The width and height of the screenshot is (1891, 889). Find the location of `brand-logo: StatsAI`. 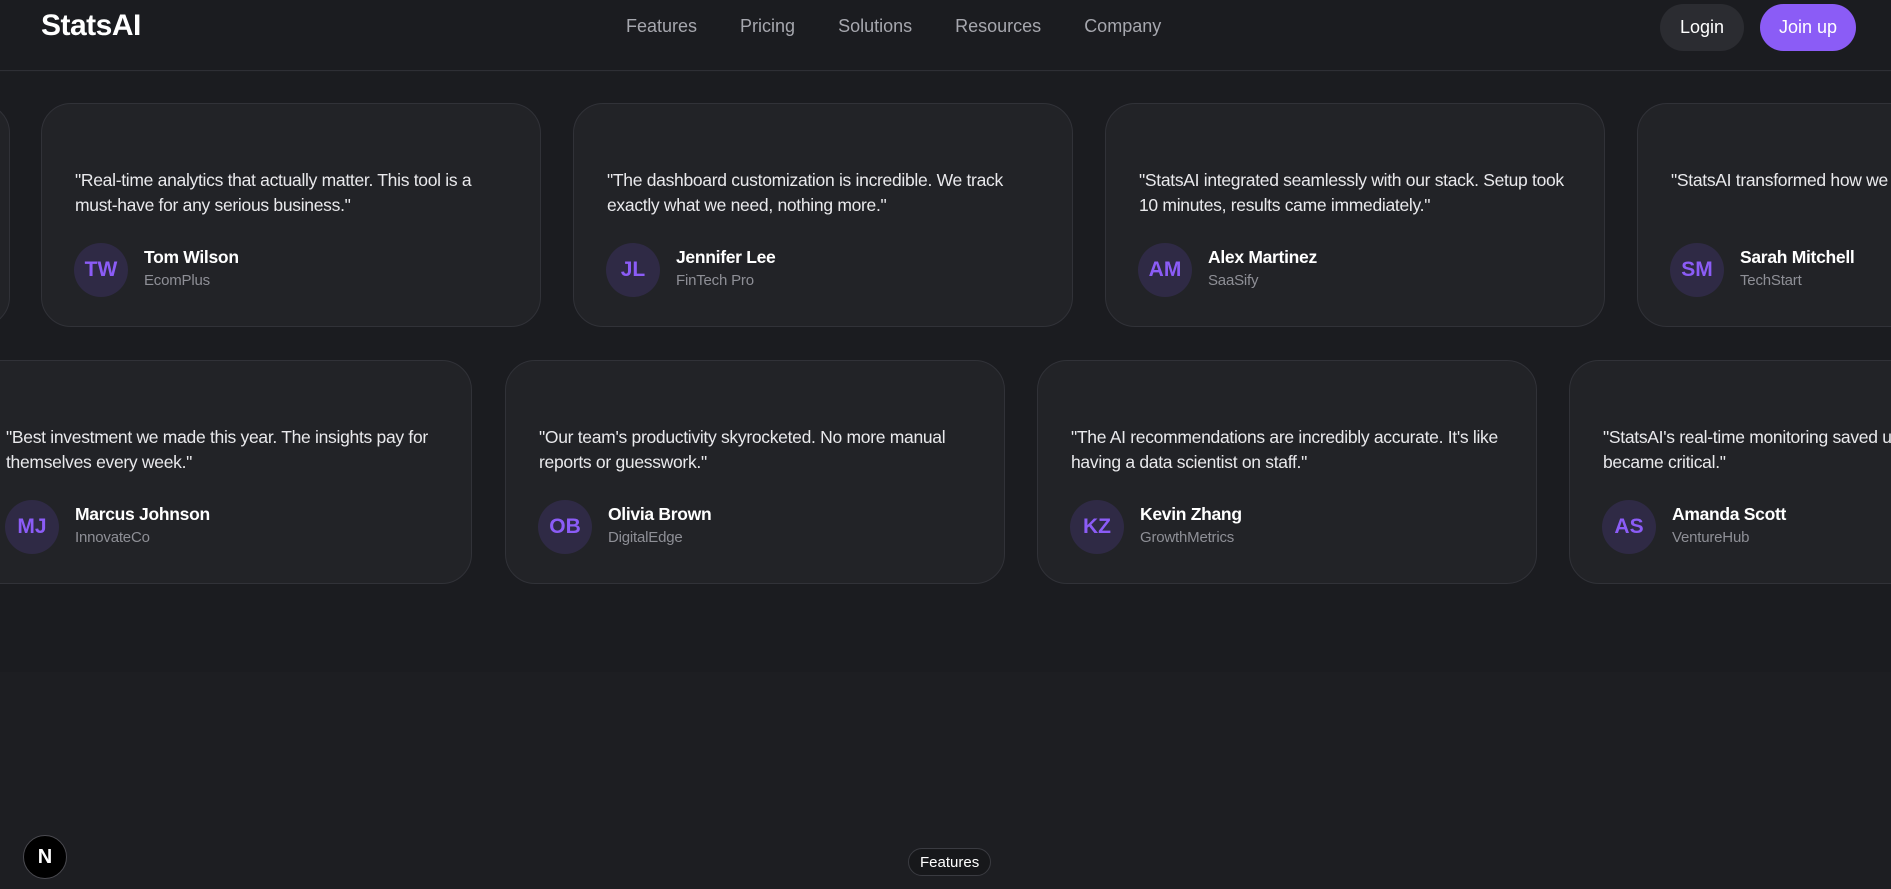

brand-logo: StatsAI is located at coordinates (91, 26).